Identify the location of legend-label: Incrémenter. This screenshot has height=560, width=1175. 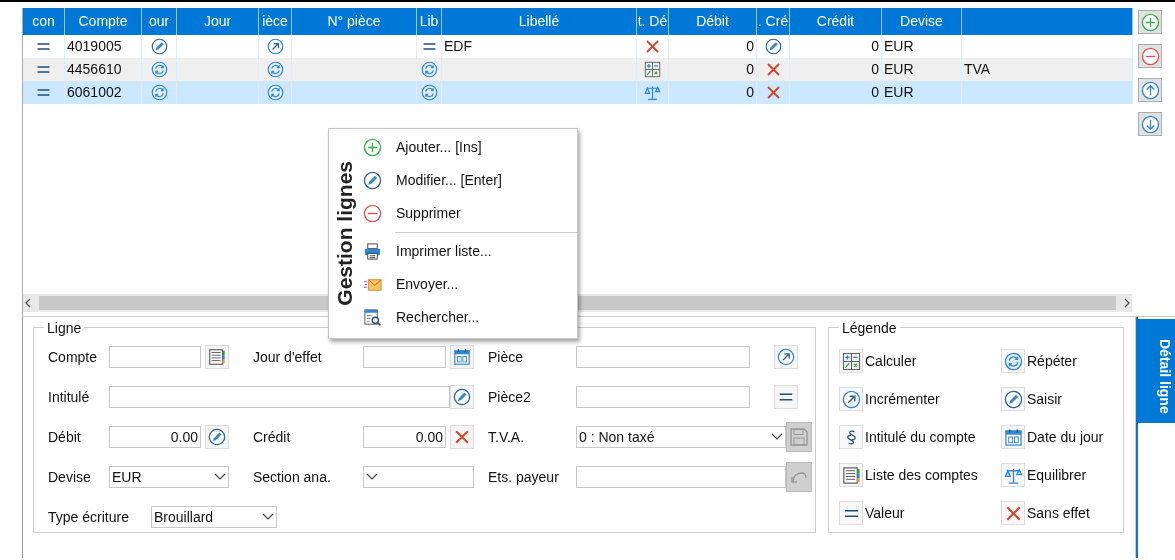
(902, 399).